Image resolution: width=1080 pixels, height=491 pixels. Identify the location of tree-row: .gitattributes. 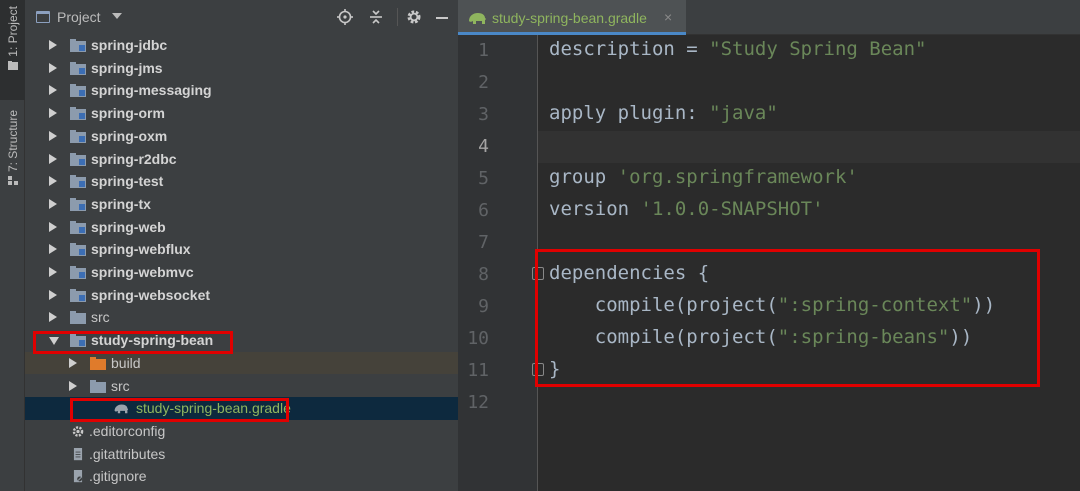
(241, 454).